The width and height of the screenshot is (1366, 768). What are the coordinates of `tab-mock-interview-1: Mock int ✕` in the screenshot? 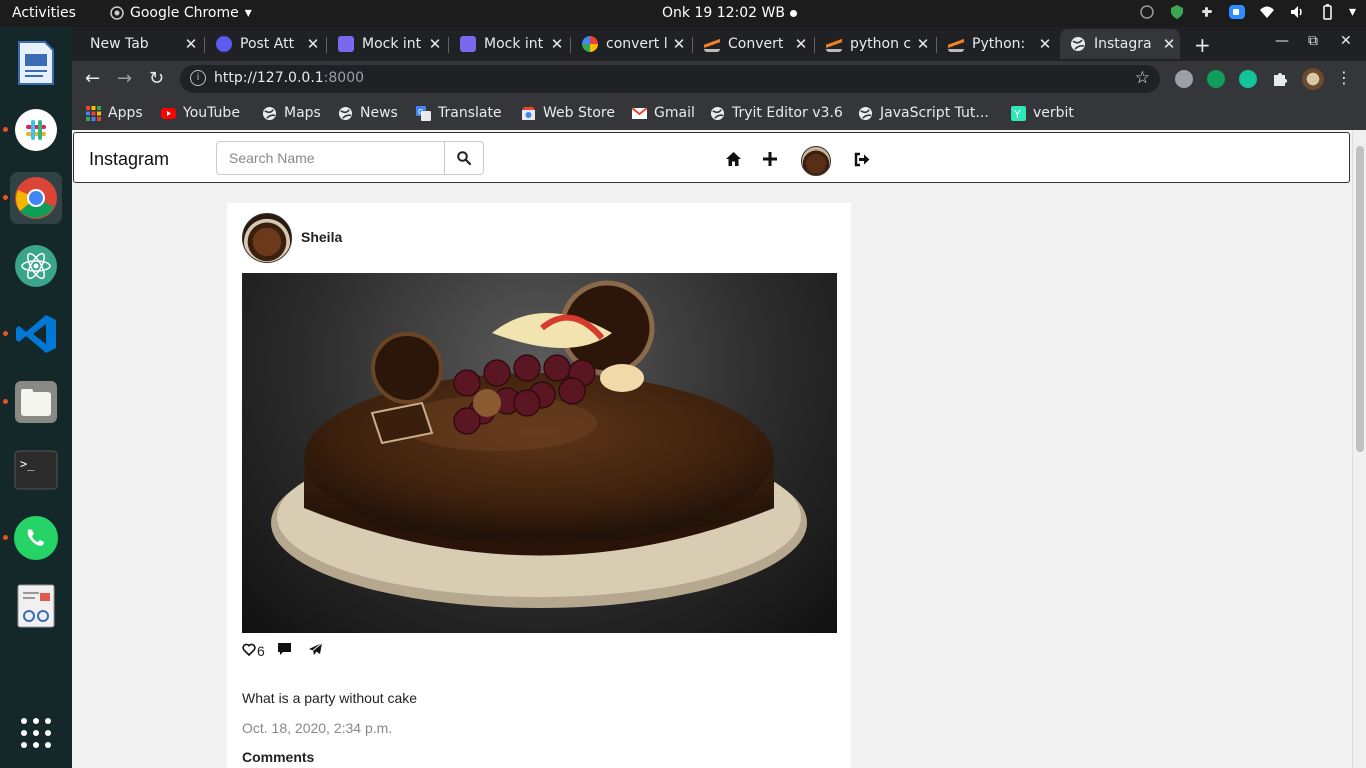 It's located at (387, 44).